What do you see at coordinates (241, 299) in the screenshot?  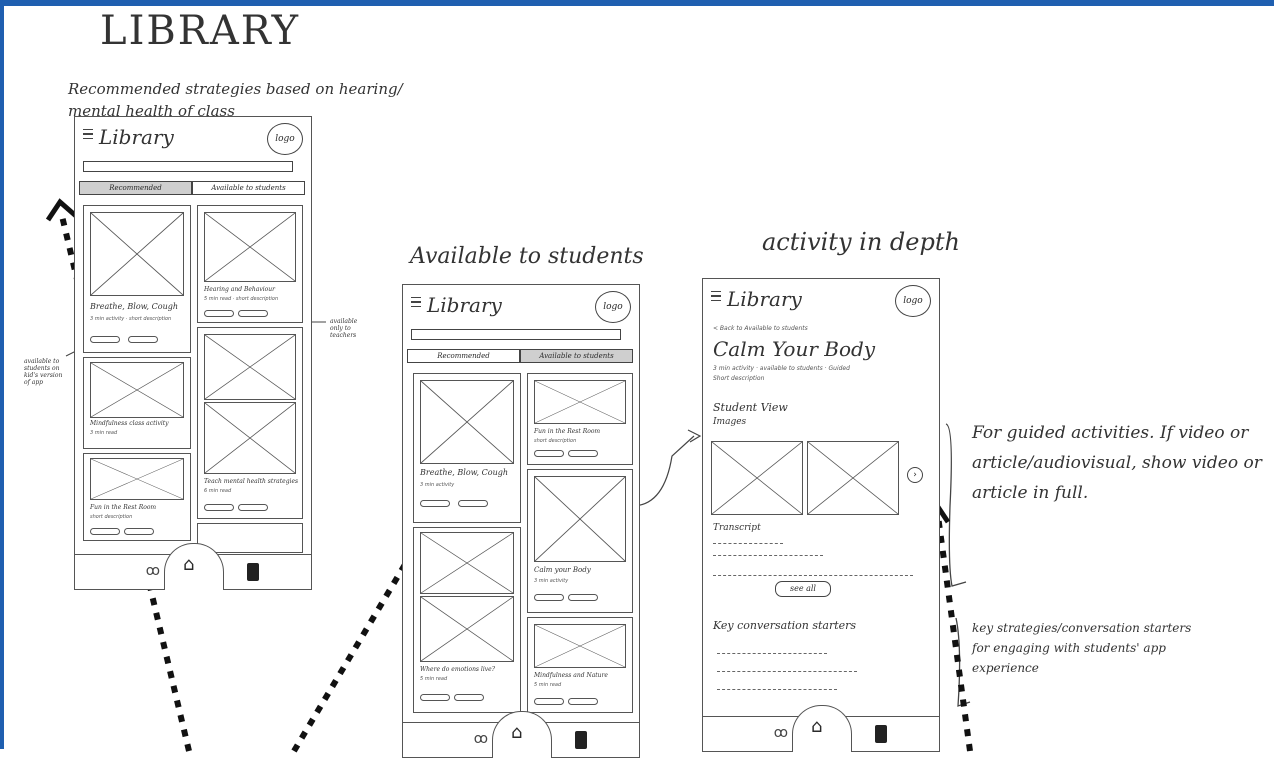 I see `card-meta: 5 min read · short description` at bounding box center [241, 299].